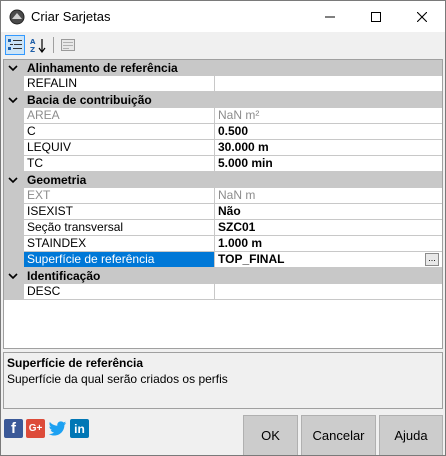  I want to click on property-value: 1.000 m, so click(328, 244).